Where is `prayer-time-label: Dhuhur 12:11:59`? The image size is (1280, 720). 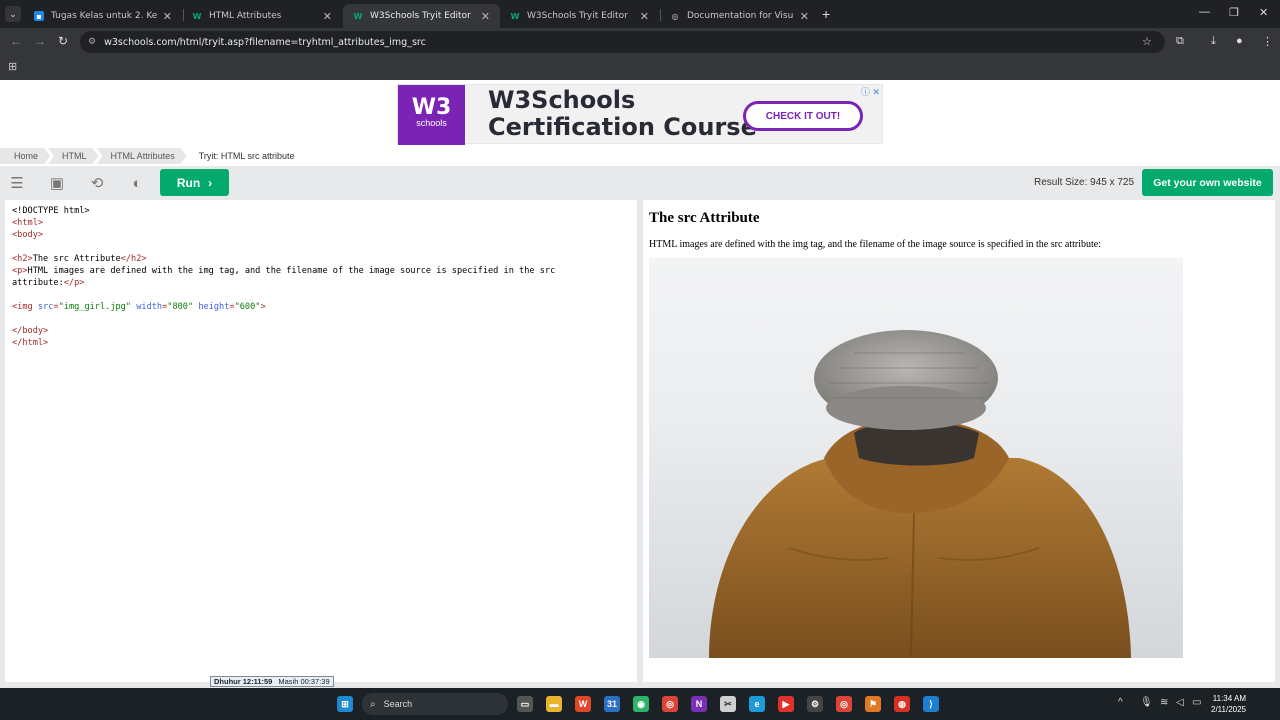 prayer-time-label: Dhuhur 12:11:59 is located at coordinates (243, 681).